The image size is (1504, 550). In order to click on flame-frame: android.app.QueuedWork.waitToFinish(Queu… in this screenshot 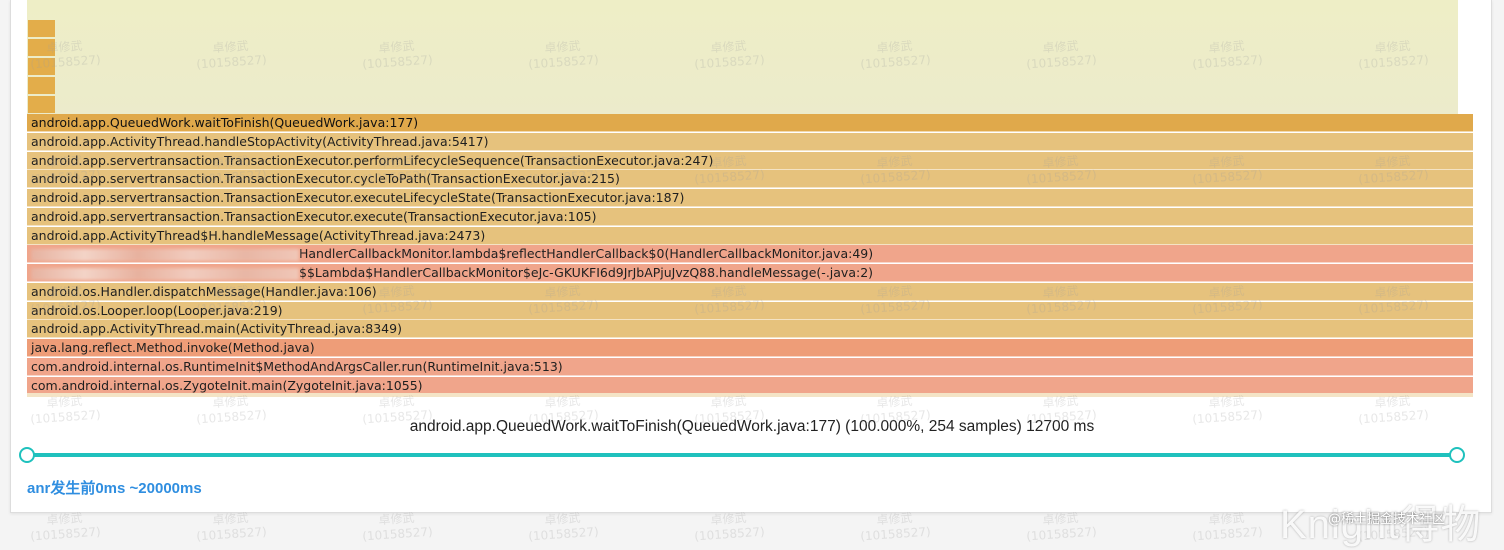, I will do `click(750, 123)`.